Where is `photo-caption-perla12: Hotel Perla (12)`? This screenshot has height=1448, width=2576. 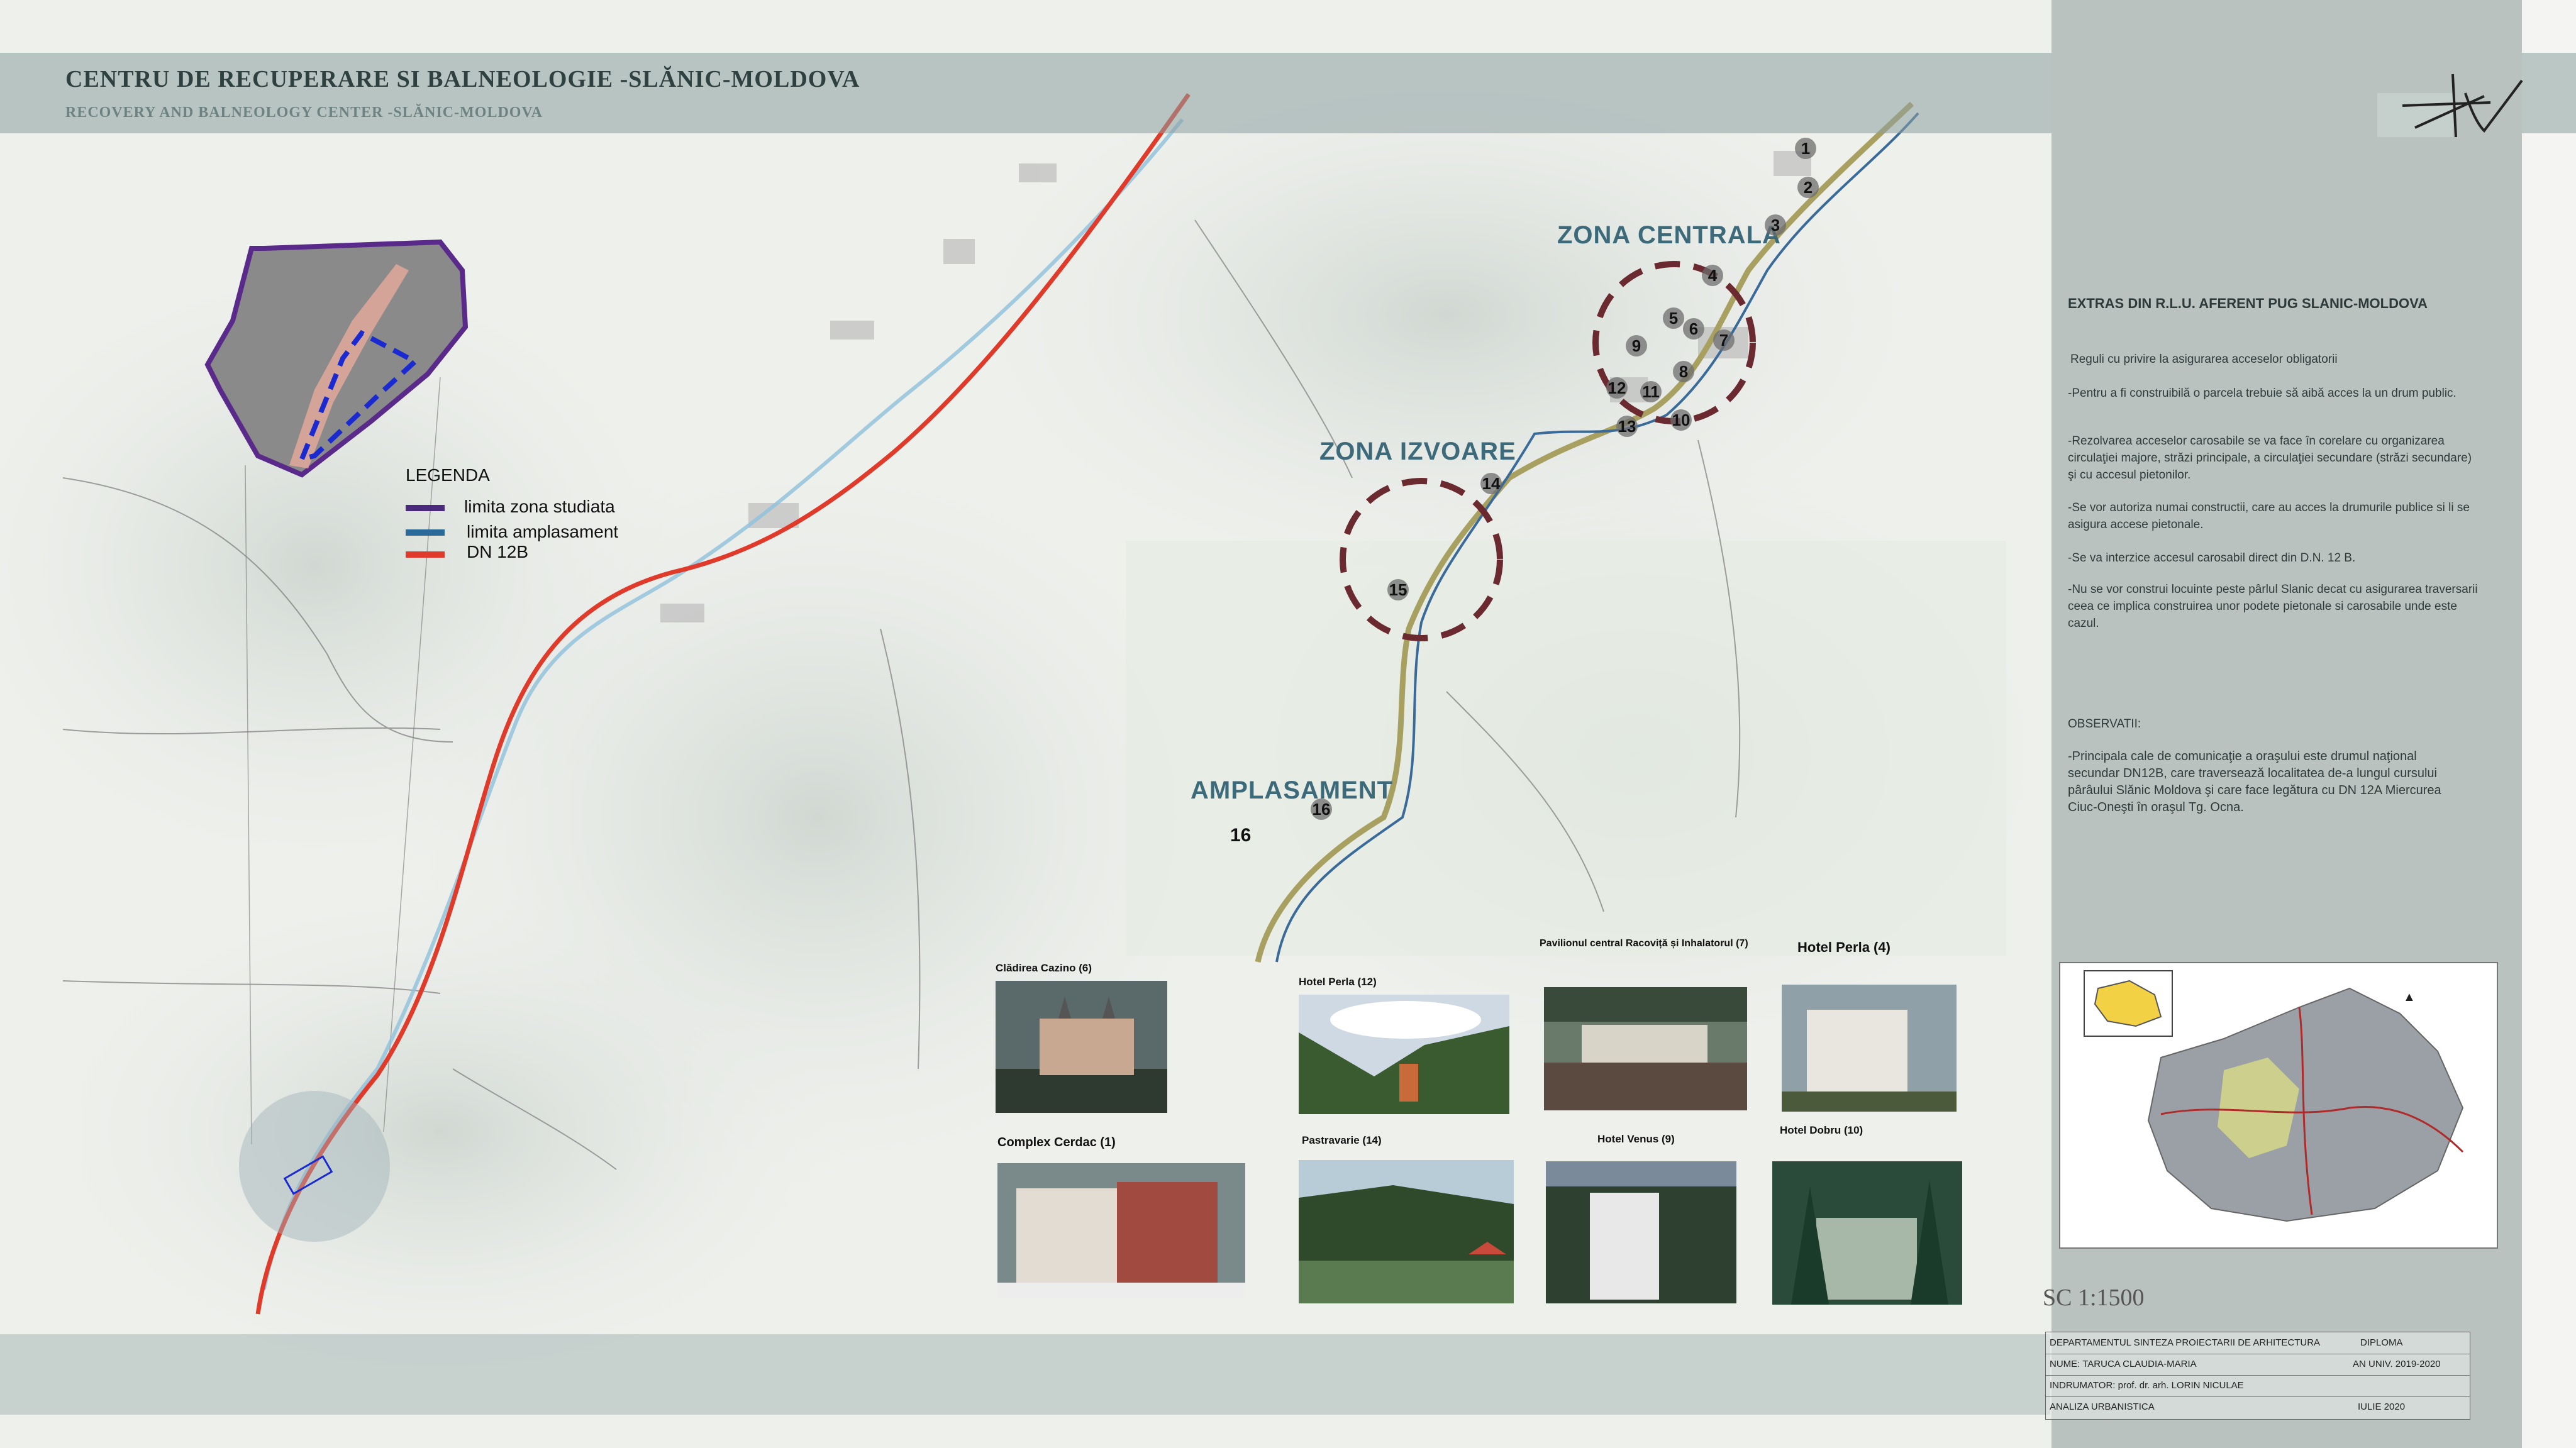 photo-caption-perla12: Hotel Perla (12) is located at coordinates (1338, 982).